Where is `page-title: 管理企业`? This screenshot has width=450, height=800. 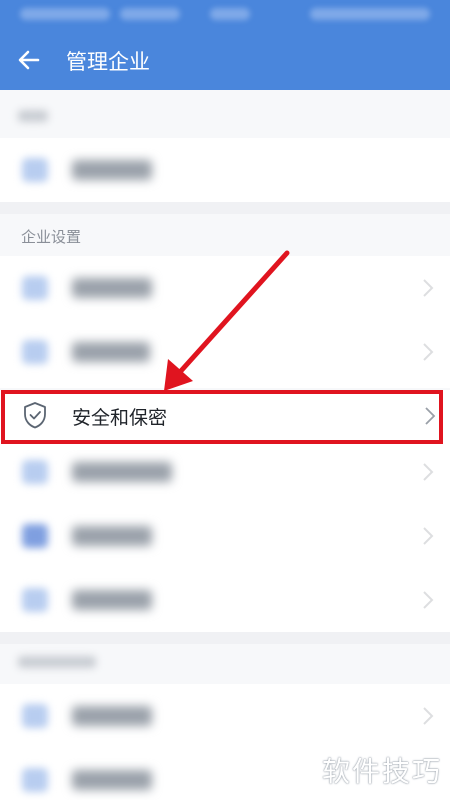
page-title: 管理企业 is located at coordinates (108, 62).